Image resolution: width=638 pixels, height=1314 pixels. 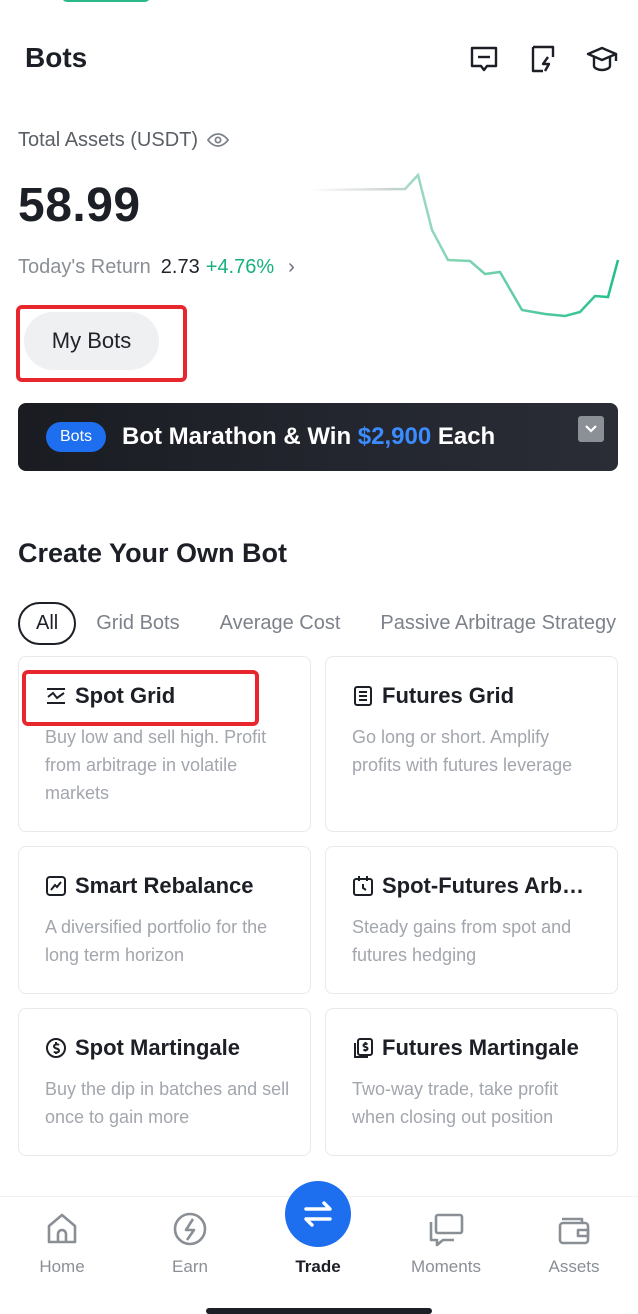 What do you see at coordinates (465, 245) in the screenshot?
I see `assets-sparkline` at bounding box center [465, 245].